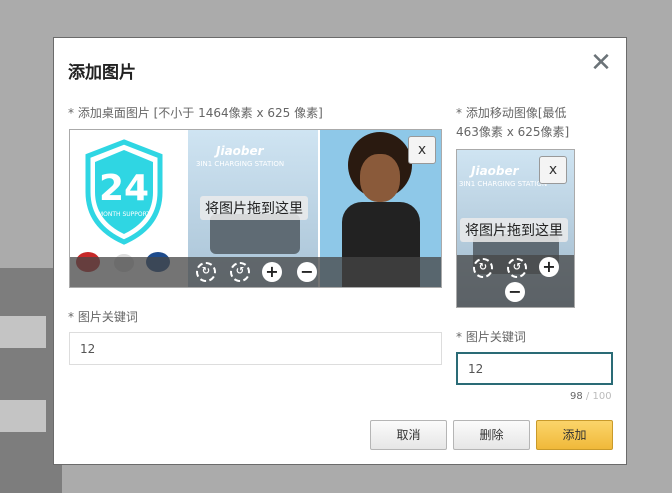  What do you see at coordinates (495, 171) in the screenshot?
I see `mobile-brand-logo: Jiaober` at bounding box center [495, 171].